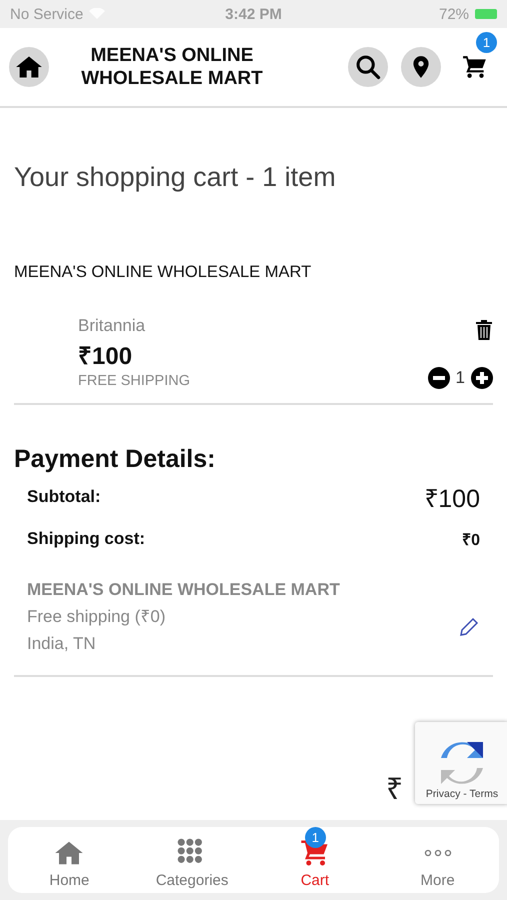 This screenshot has height=900, width=507. I want to click on nav-tab: Categories, so click(192, 860).